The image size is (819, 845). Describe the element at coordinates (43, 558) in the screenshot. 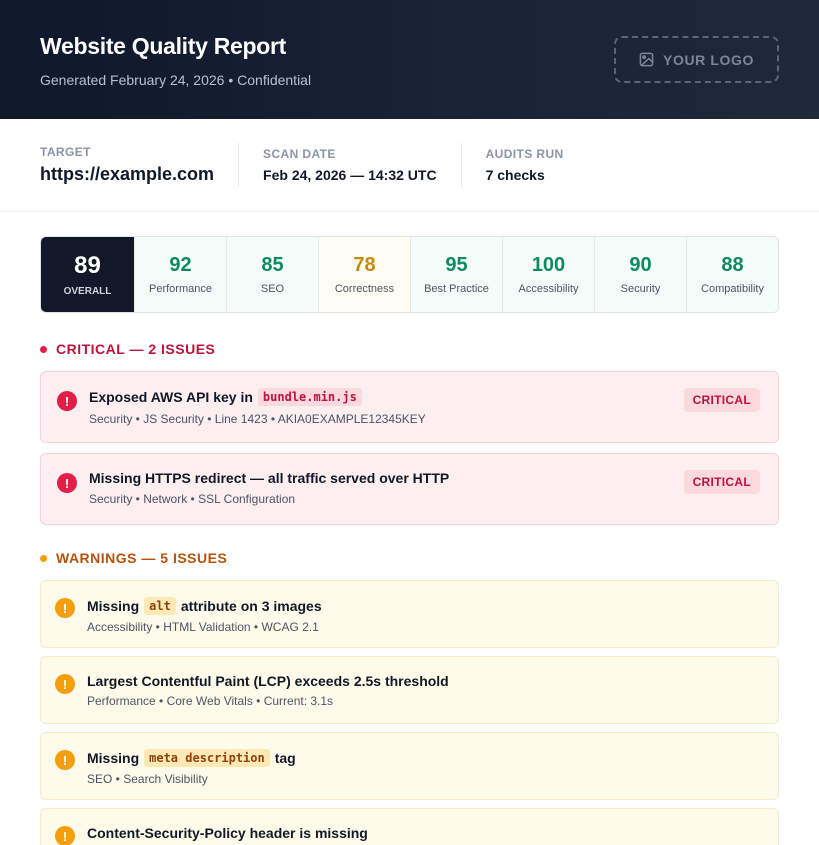

I see `warning-dot-icon` at that location.